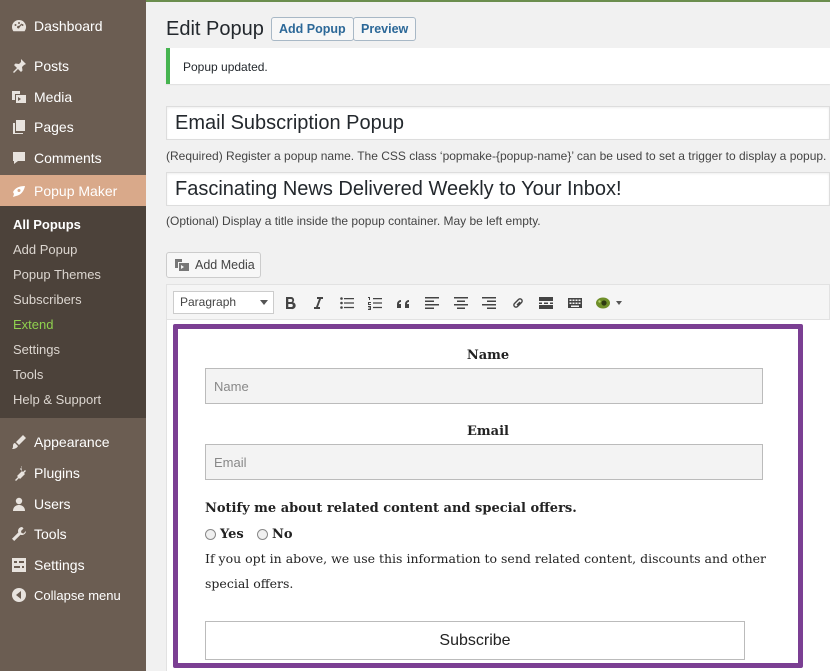 Image resolution: width=830 pixels, height=671 pixels. Describe the element at coordinates (282, 534) in the screenshot. I see `radio-no-label: No` at that location.